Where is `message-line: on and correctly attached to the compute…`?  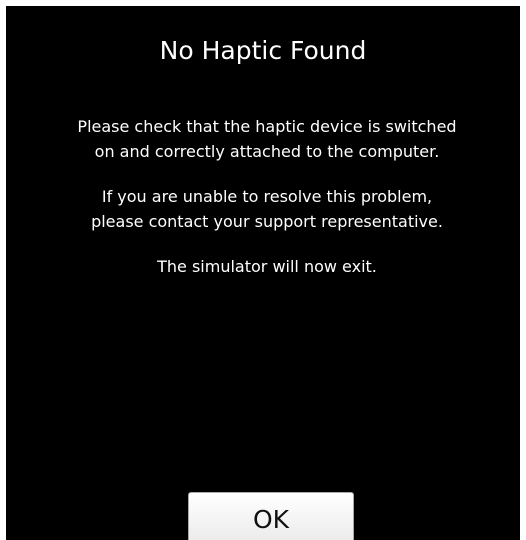 message-line: on and correctly attached to the compute… is located at coordinates (267, 151).